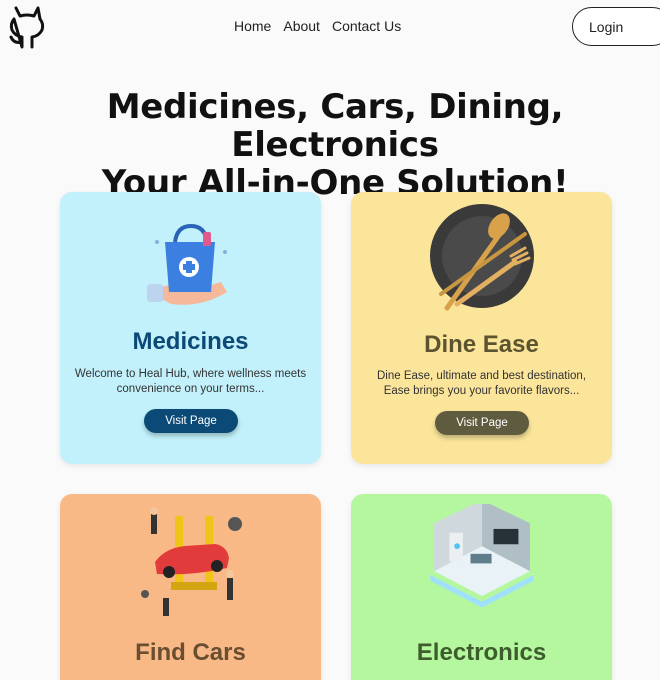 The height and width of the screenshot is (680, 660). I want to click on card-title: Dine Ease, so click(481, 344).